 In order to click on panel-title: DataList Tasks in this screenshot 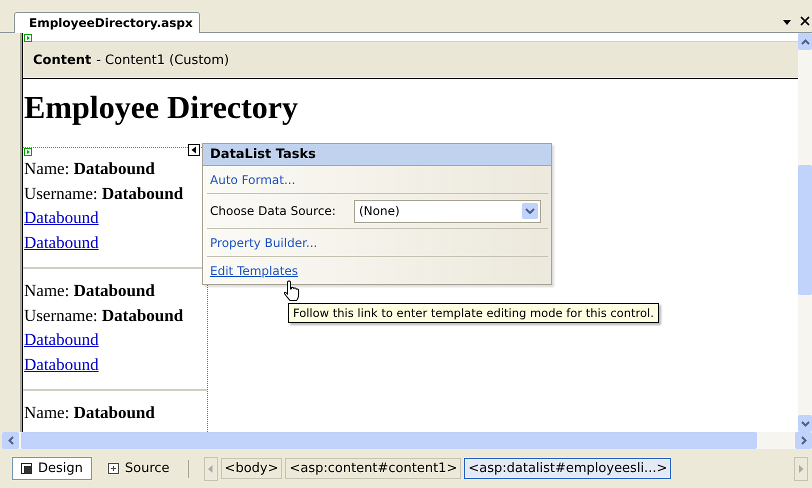, I will do `click(377, 155)`.